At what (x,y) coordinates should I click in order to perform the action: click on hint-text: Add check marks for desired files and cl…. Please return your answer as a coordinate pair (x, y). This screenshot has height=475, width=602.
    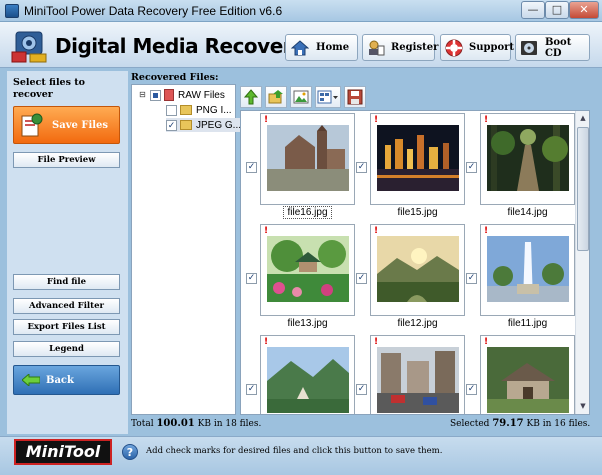
    Looking at the image, I should click on (294, 451).